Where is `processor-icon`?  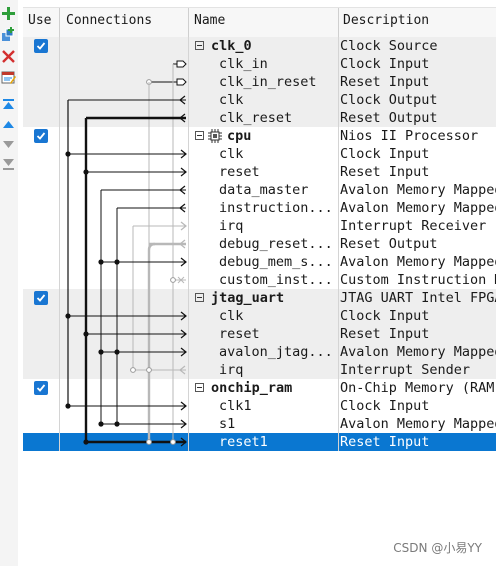
processor-icon is located at coordinates (215, 136).